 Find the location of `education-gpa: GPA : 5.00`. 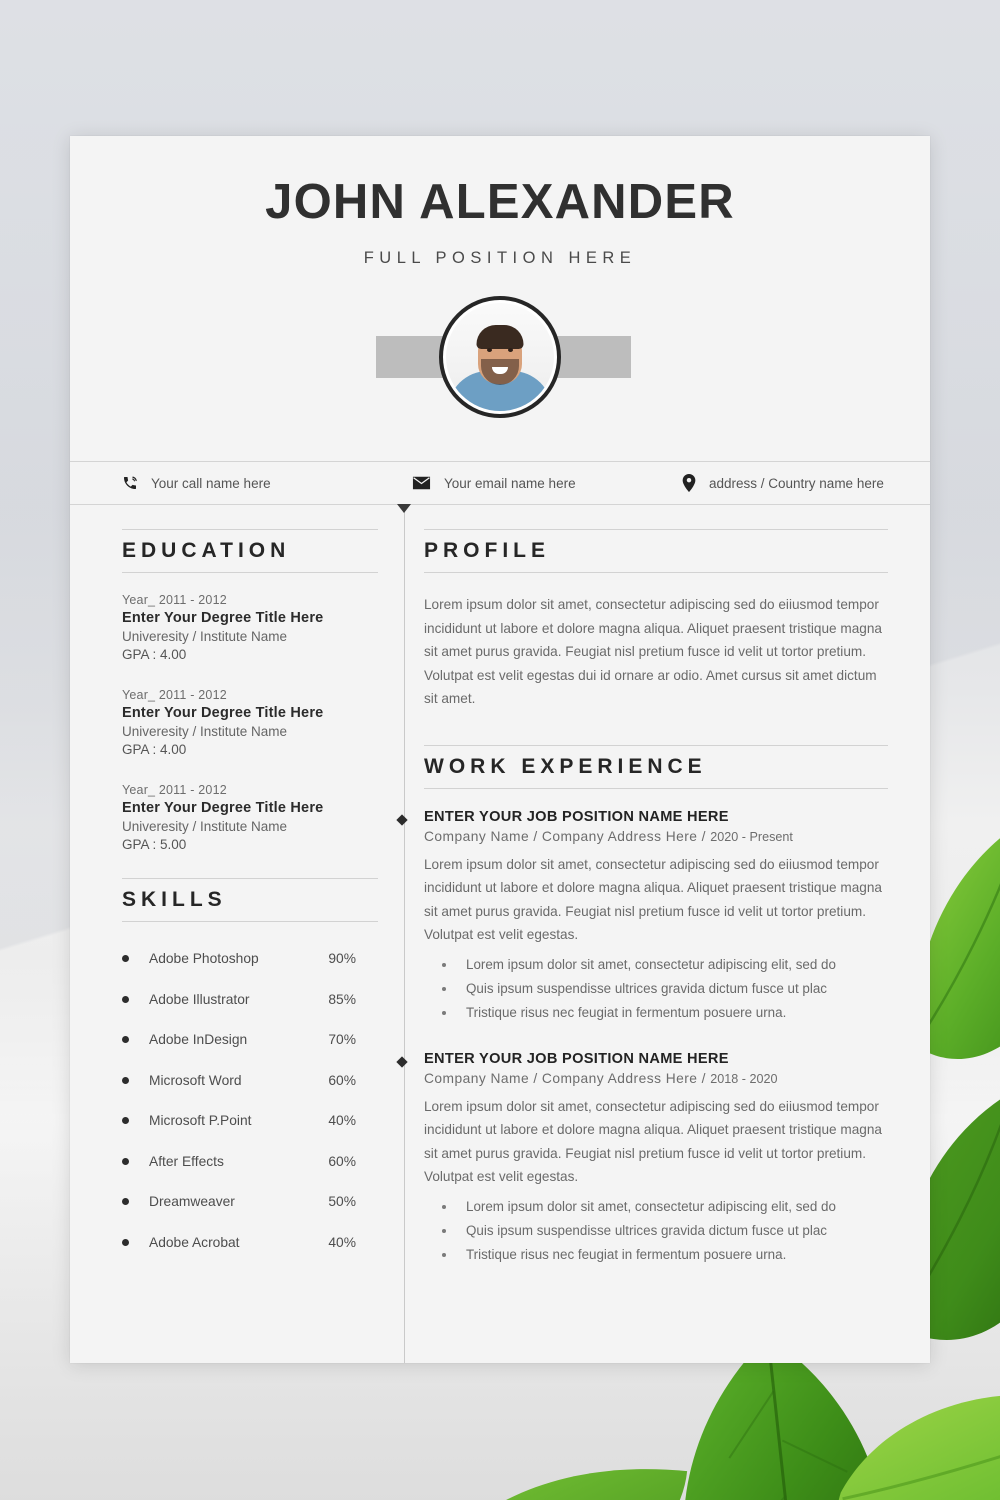

education-gpa: GPA : 5.00 is located at coordinates (154, 845).